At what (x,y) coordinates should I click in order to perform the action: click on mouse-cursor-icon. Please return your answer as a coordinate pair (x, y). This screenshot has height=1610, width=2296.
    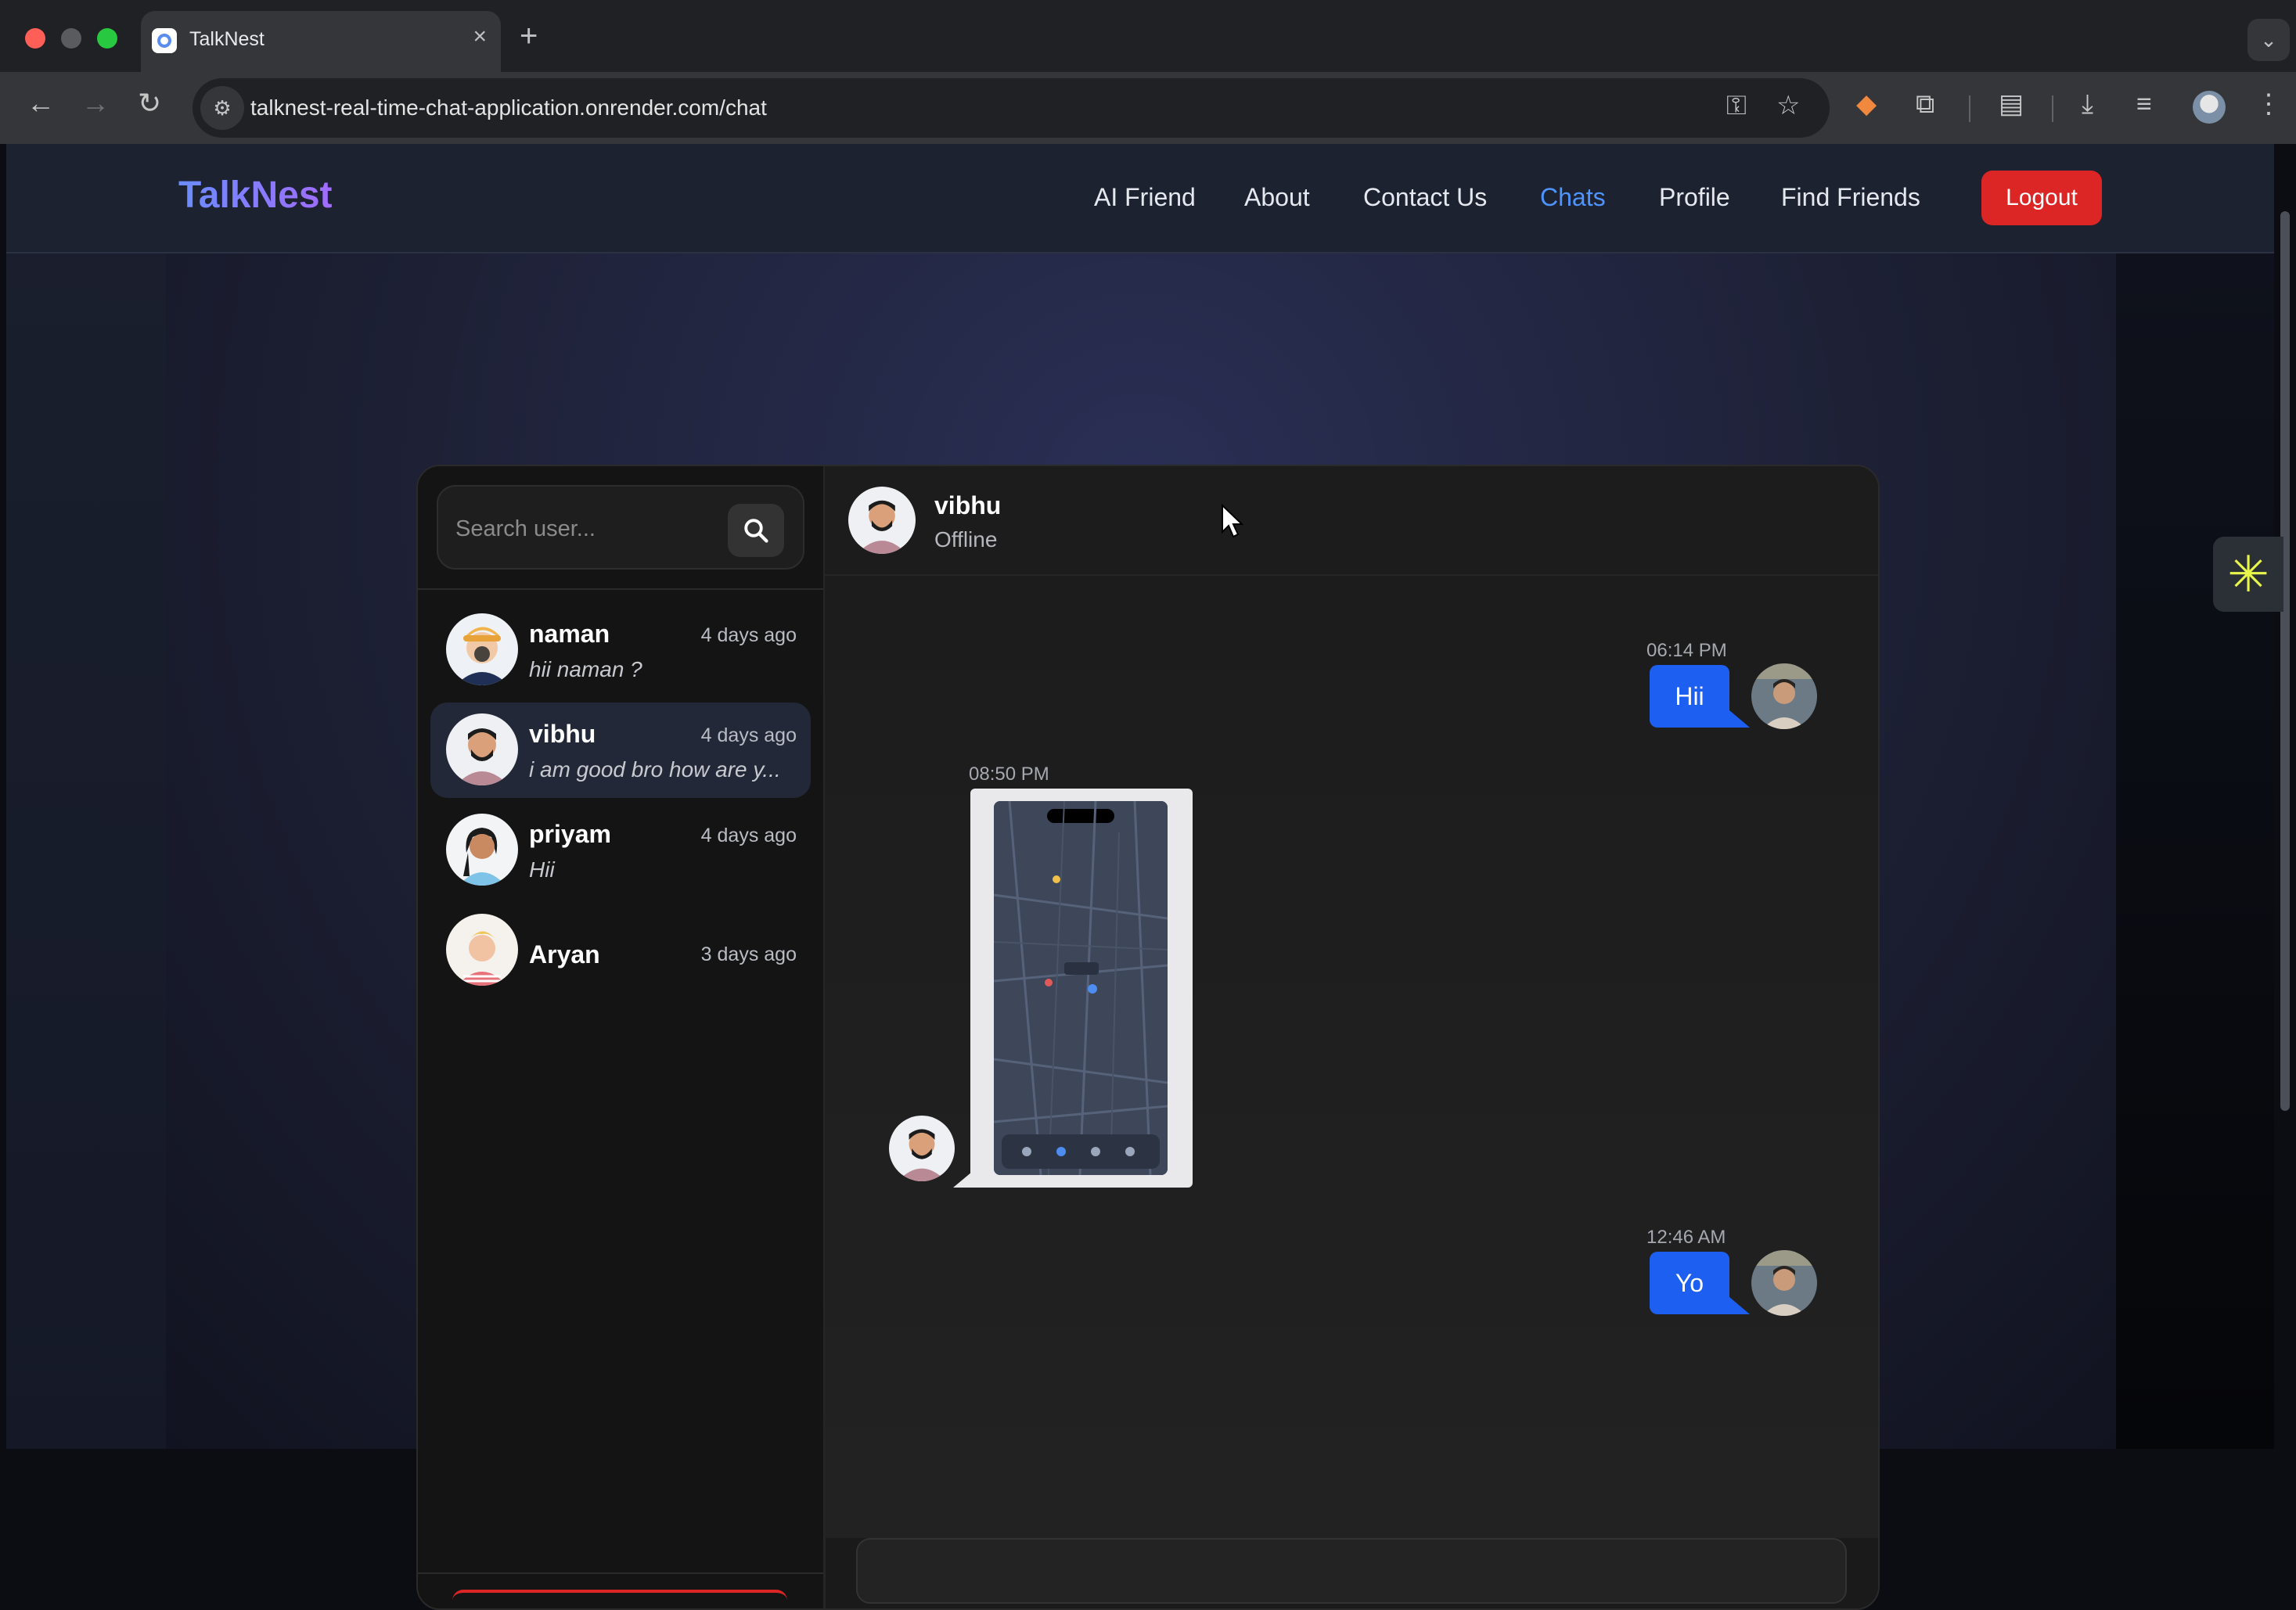
    Looking at the image, I should click on (1233, 521).